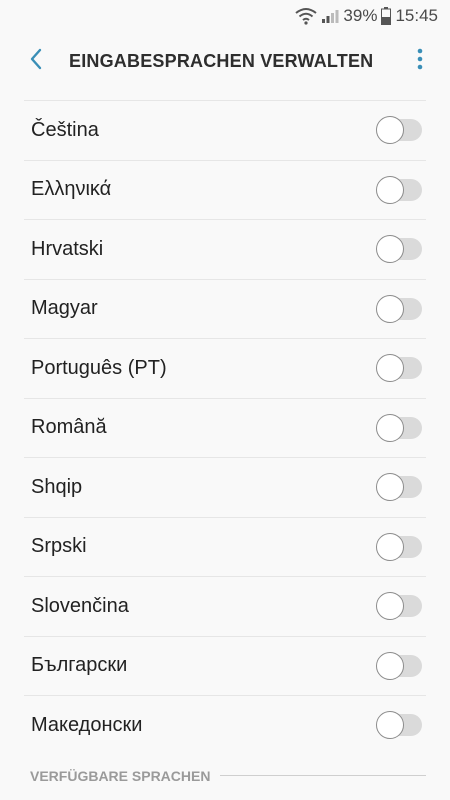 Image resolution: width=450 pixels, height=800 pixels. Describe the element at coordinates (99, 367) in the screenshot. I see `language-label: Português (PT)` at that location.